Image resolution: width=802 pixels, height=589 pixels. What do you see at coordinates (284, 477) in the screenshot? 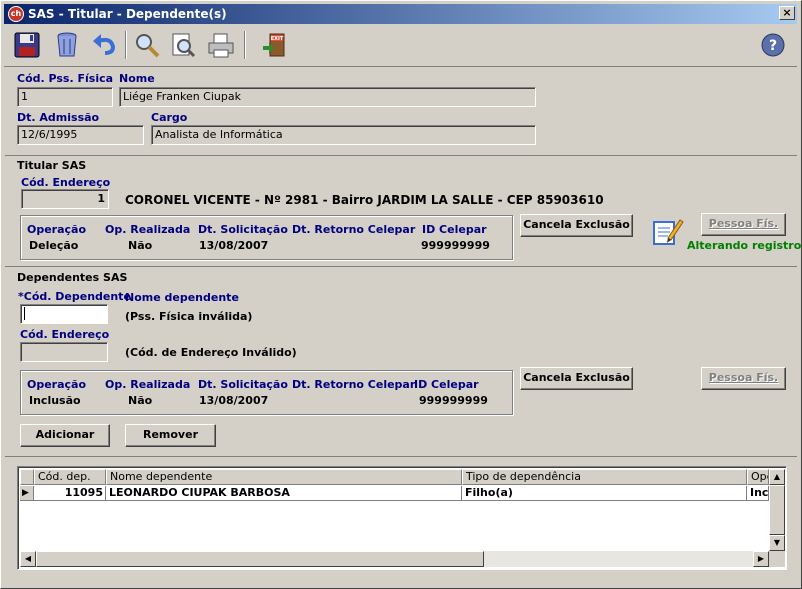
I see `grid-header-nome: Nome dependente` at bounding box center [284, 477].